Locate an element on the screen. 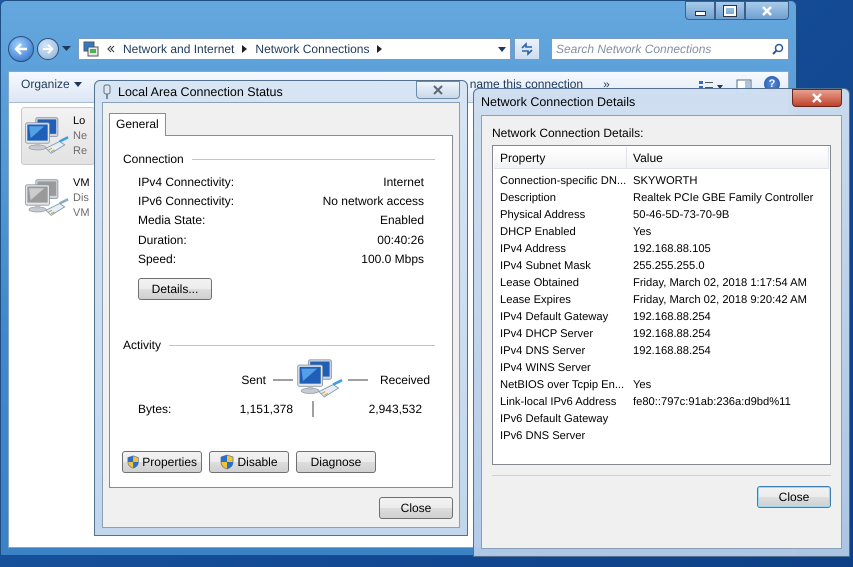 This screenshot has width=853, height=567. property-cell-text: Lease Obtained is located at coordinates (539, 282).